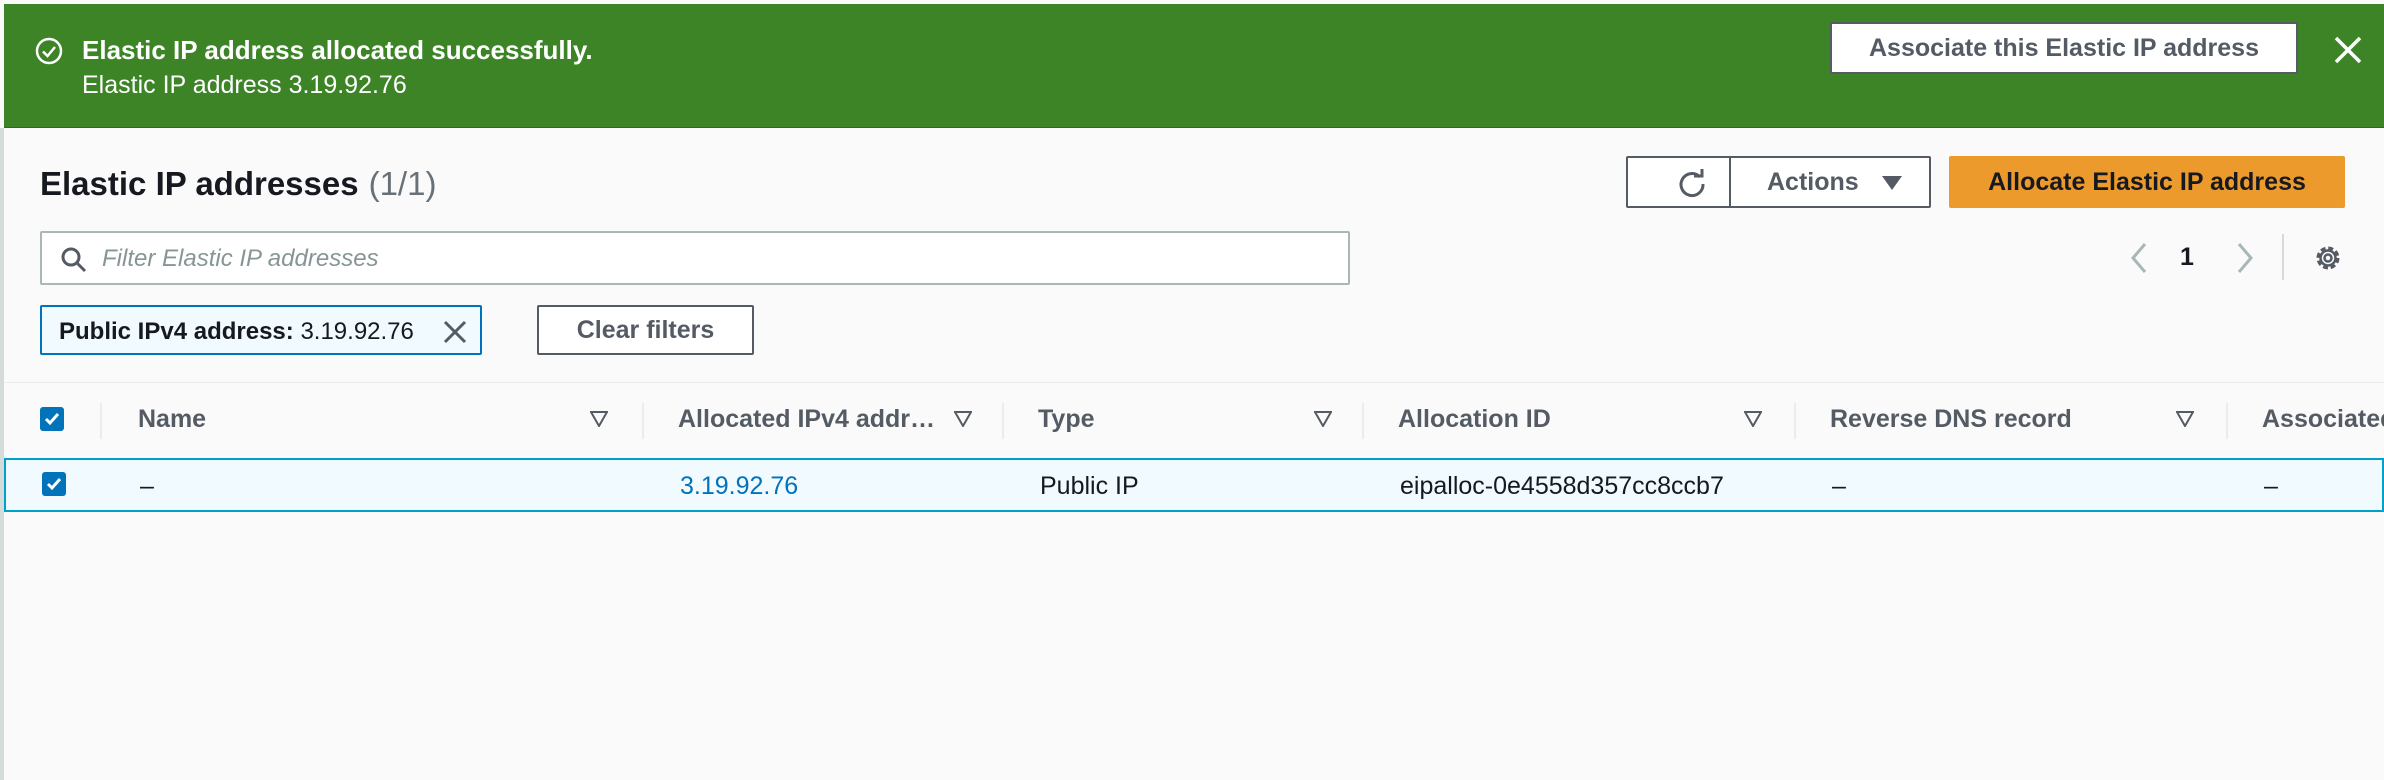 The height and width of the screenshot is (780, 2384). I want to click on page-title: Elastic IP addresses (1/1), so click(238, 184).